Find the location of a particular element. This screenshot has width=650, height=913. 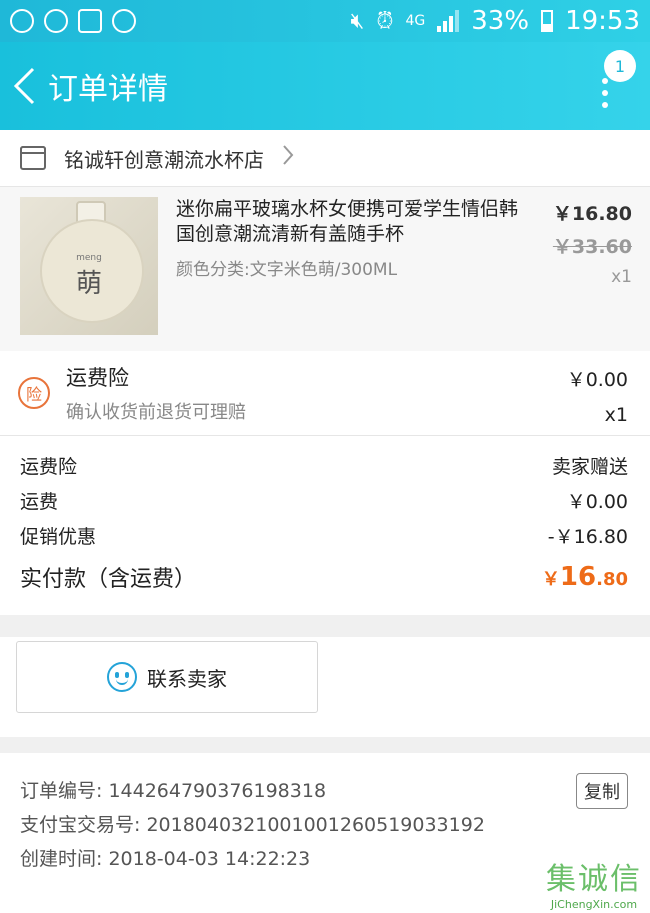

copy-button: 复制 is located at coordinates (602, 791).